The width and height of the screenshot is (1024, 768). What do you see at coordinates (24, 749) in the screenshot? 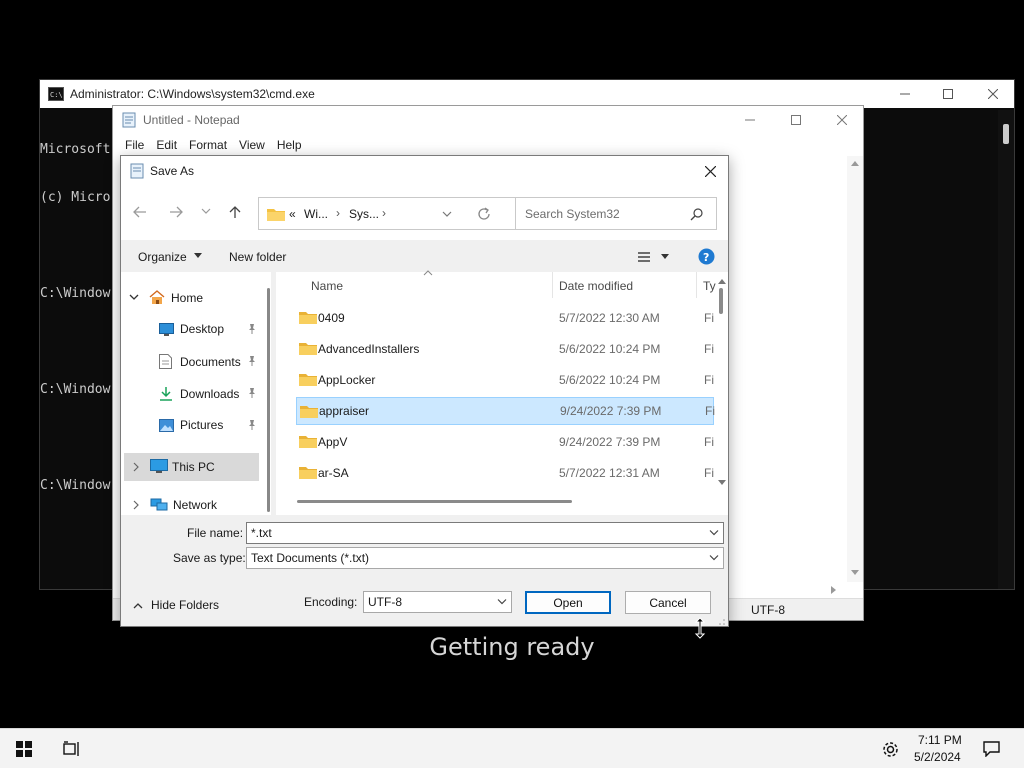
I see `windows-start-icon` at bounding box center [24, 749].